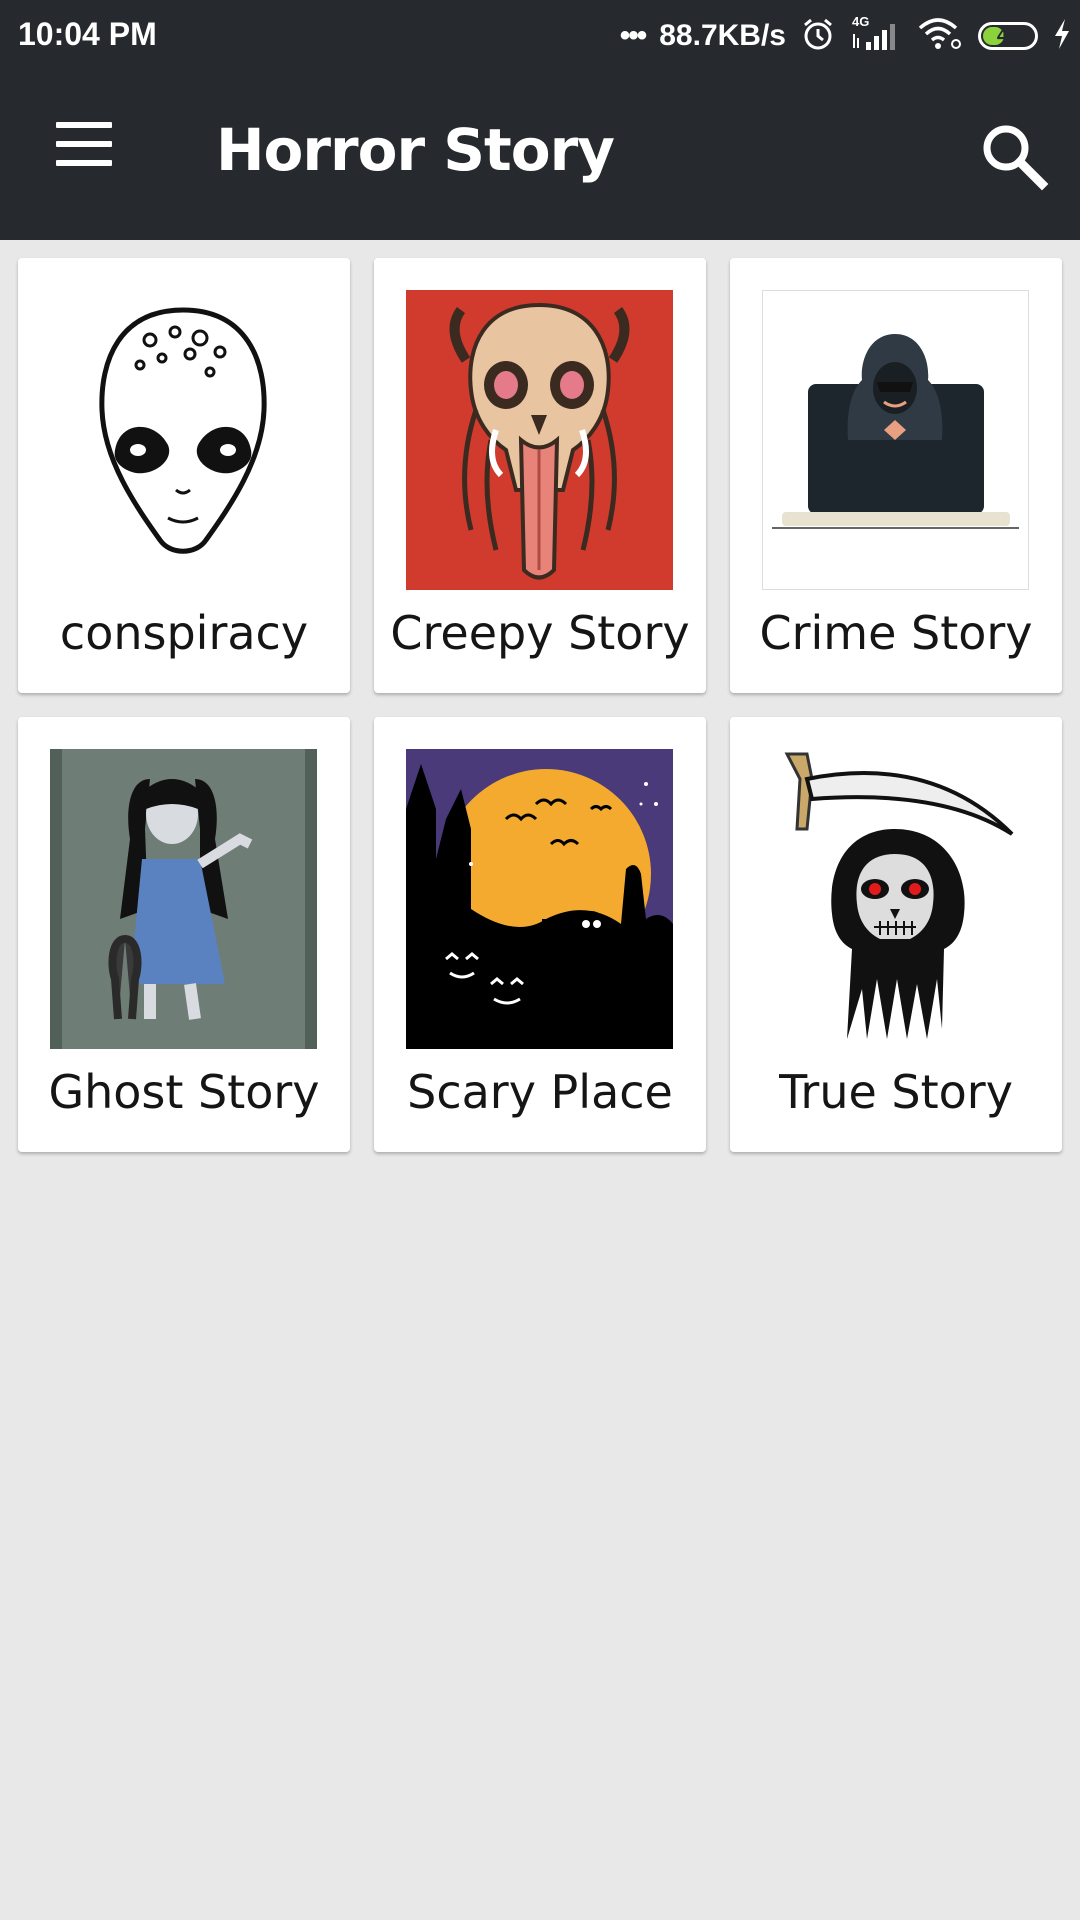  I want to click on ghost-girl-image, so click(183, 899).